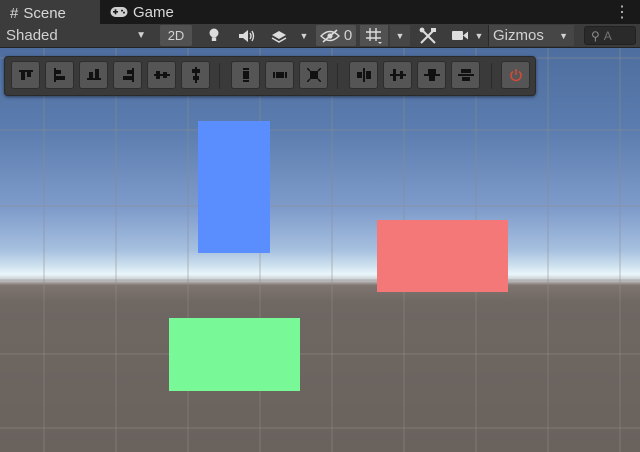  What do you see at coordinates (442, 256) in the screenshot?
I see `red-rectangle` at bounding box center [442, 256].